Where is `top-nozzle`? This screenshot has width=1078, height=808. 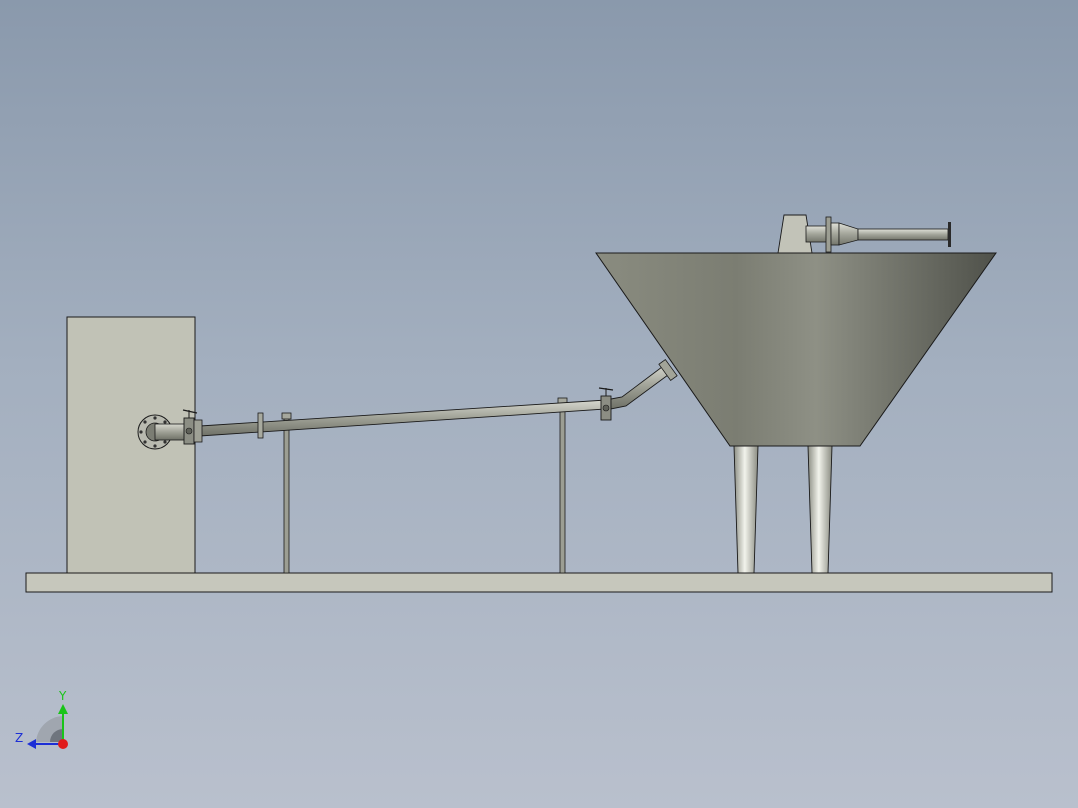 top-nozzle is located at coordinates (878, 234).